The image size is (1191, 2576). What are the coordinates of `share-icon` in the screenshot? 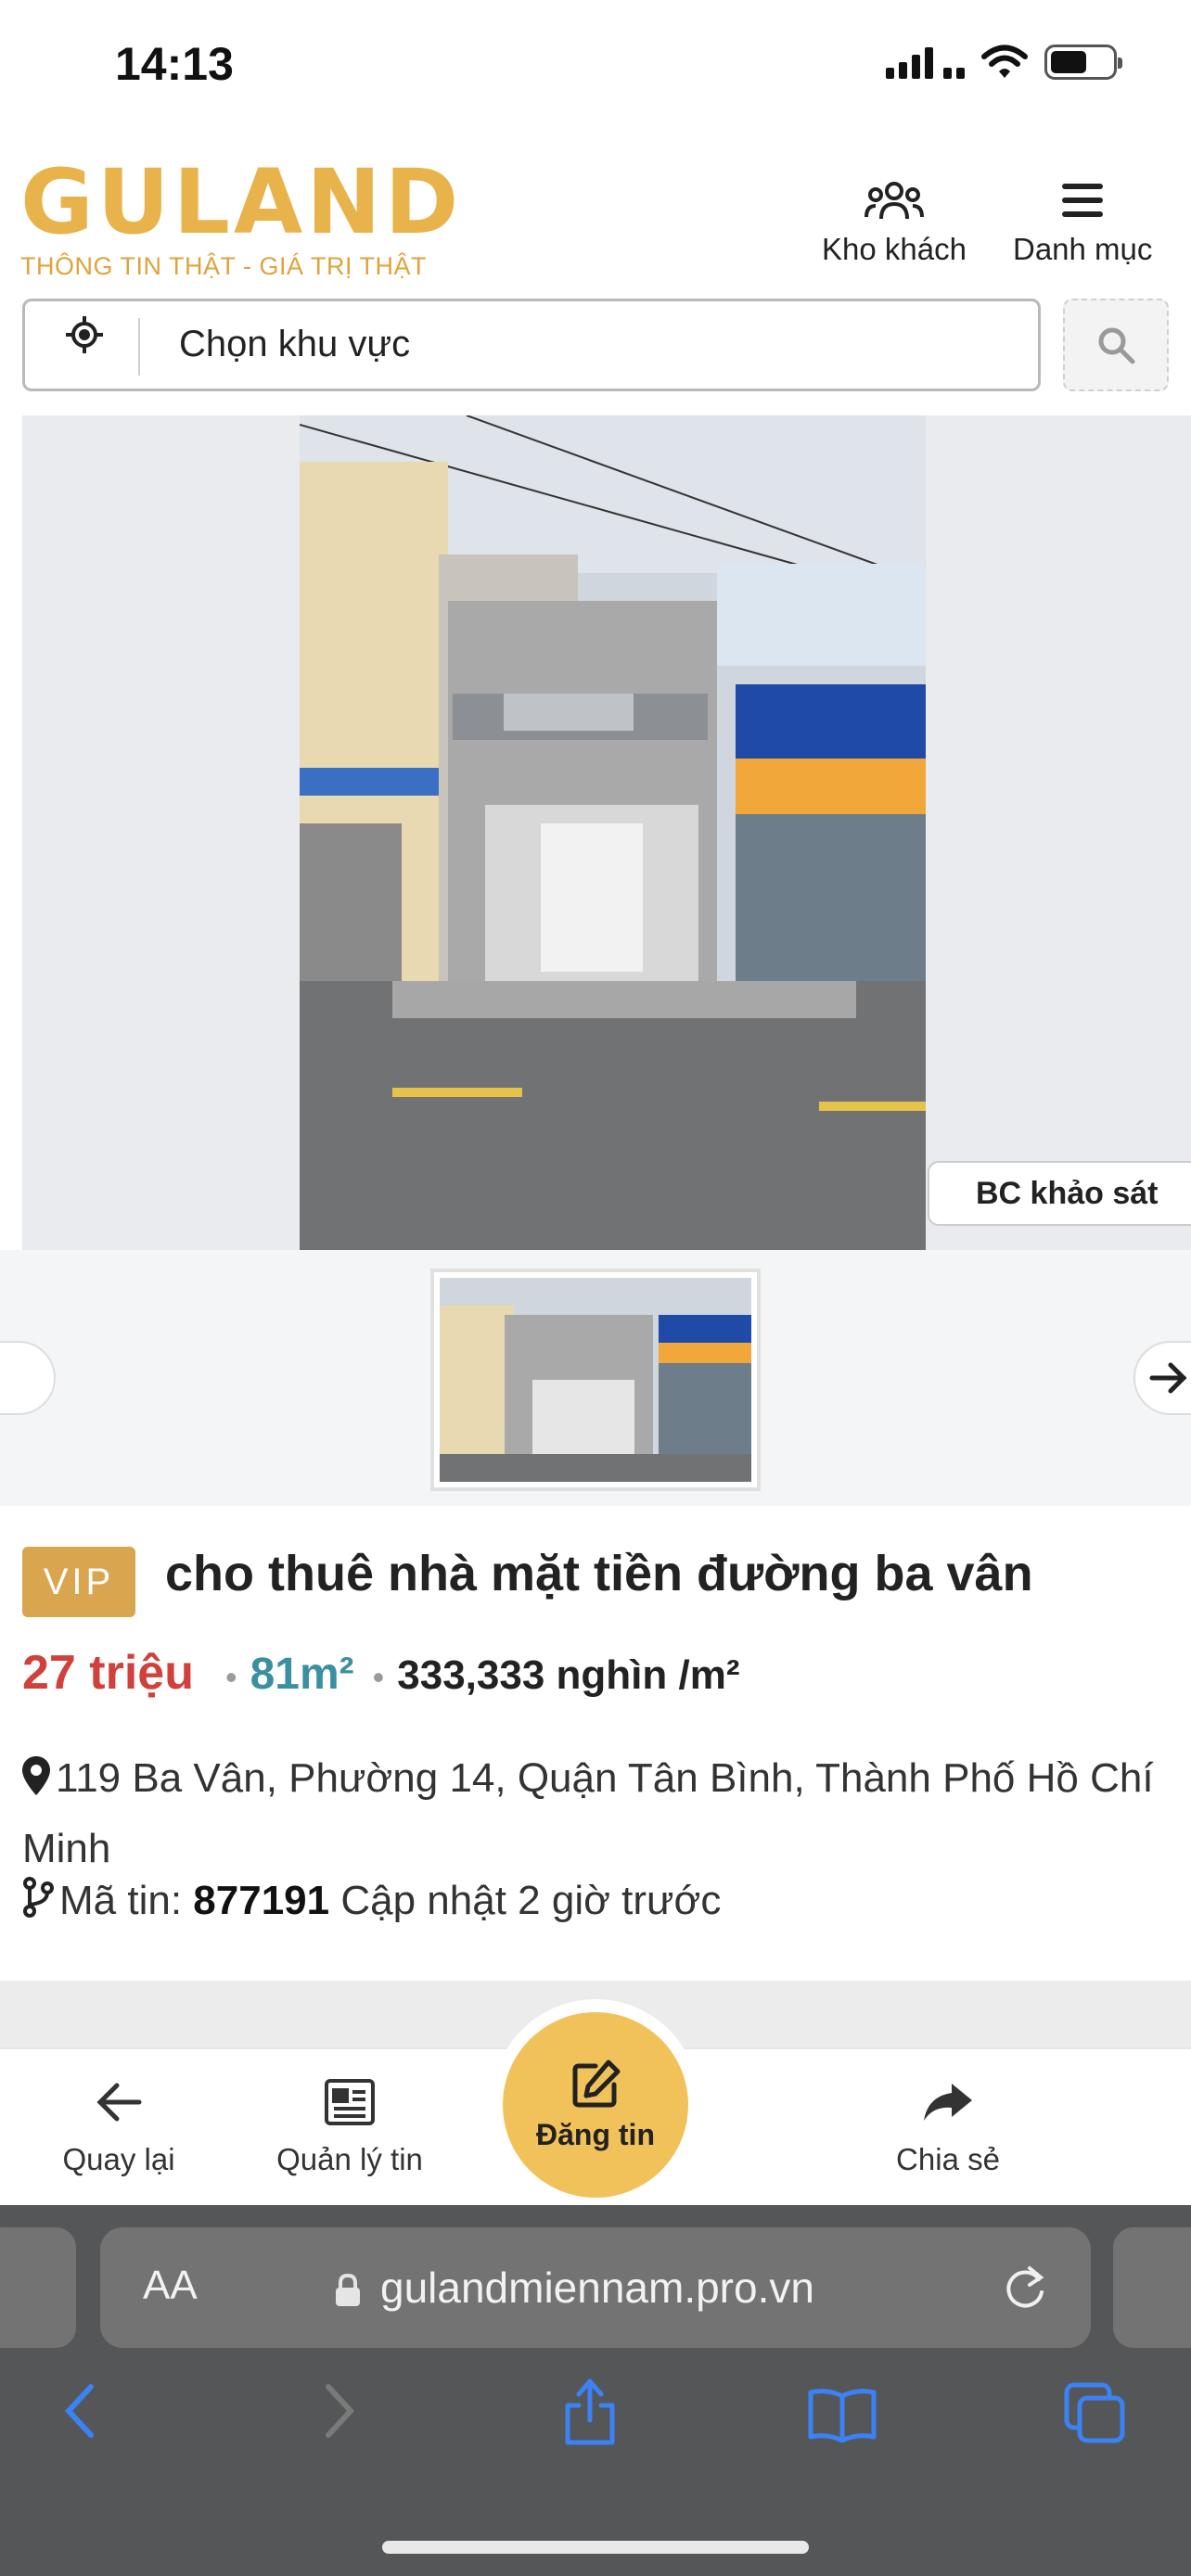 It's located at (590, 2411).